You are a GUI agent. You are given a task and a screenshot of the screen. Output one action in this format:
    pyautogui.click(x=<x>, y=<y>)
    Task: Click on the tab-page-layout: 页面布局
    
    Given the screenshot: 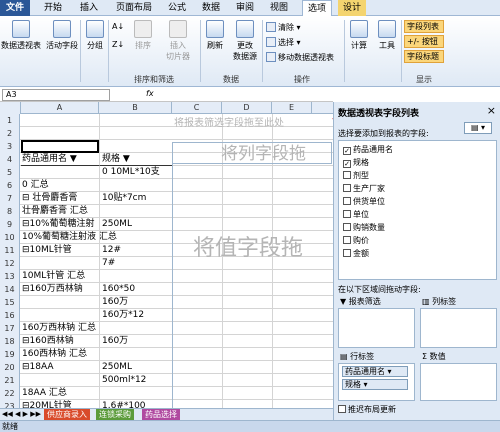 What is the action you would take?
    pyautogui.click(x=134, y=8)
    